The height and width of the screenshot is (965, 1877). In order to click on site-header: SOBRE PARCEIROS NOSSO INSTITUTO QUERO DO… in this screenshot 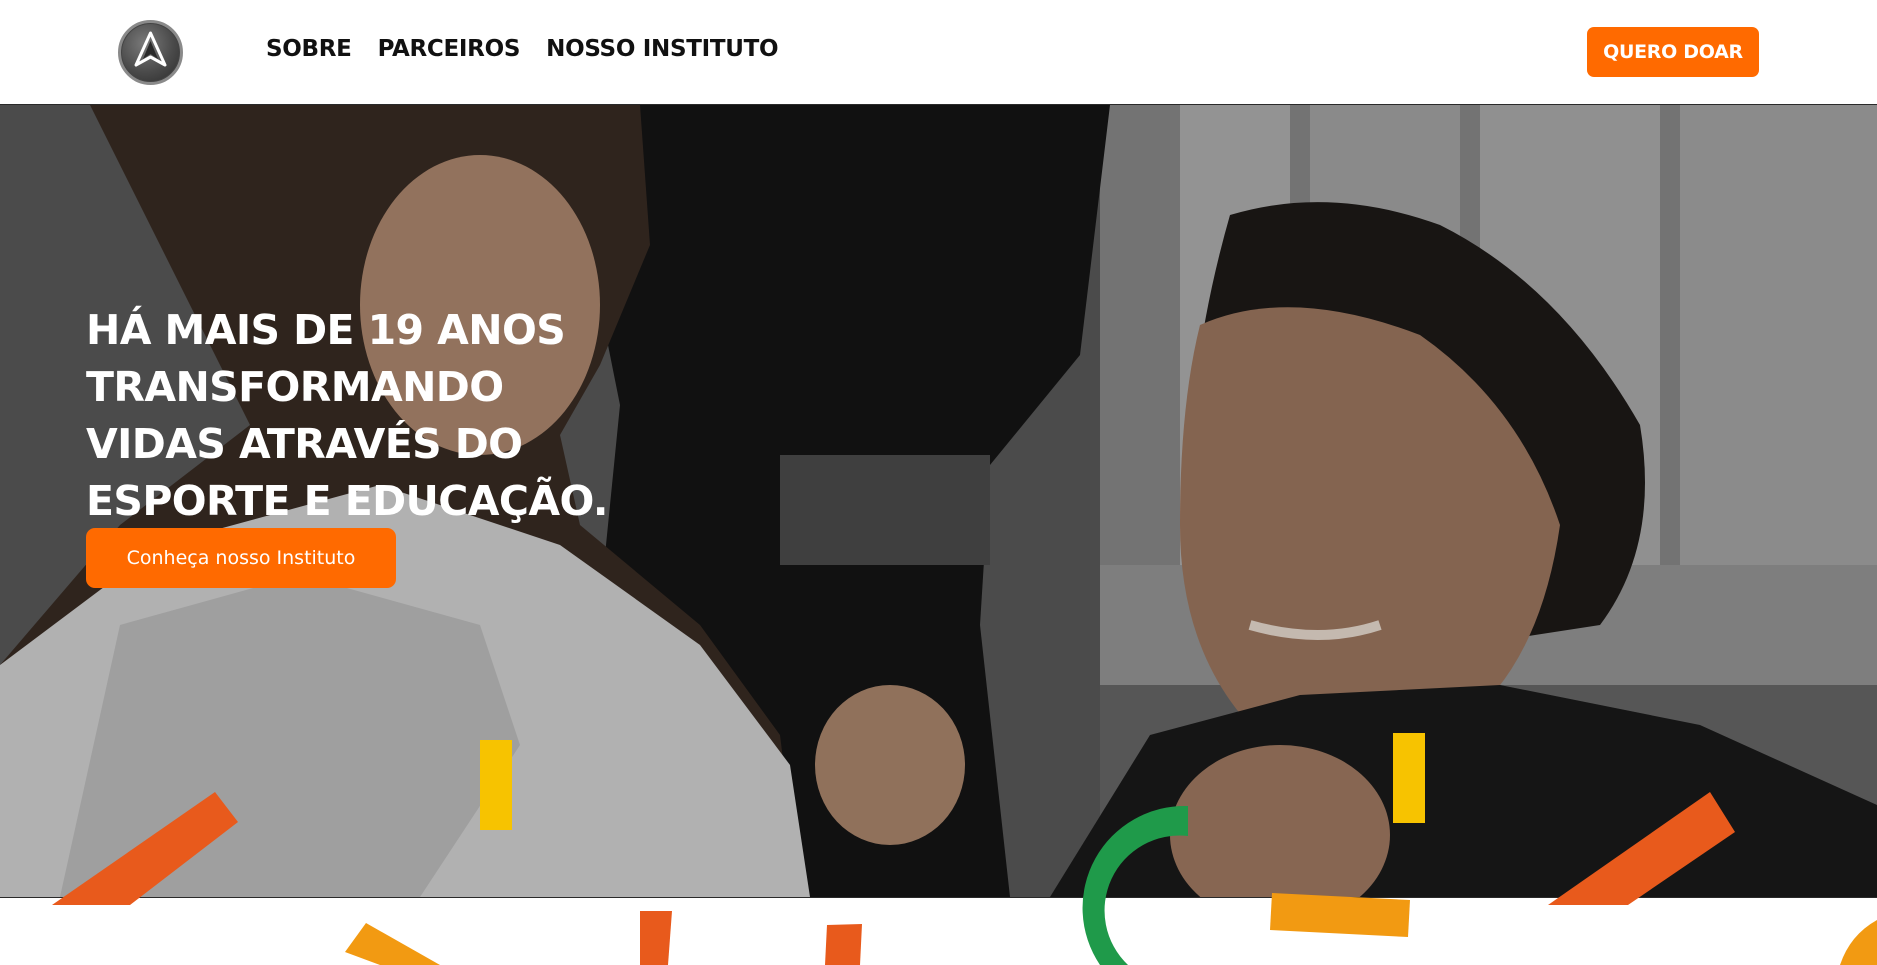, I will do `click(938, 52)`.